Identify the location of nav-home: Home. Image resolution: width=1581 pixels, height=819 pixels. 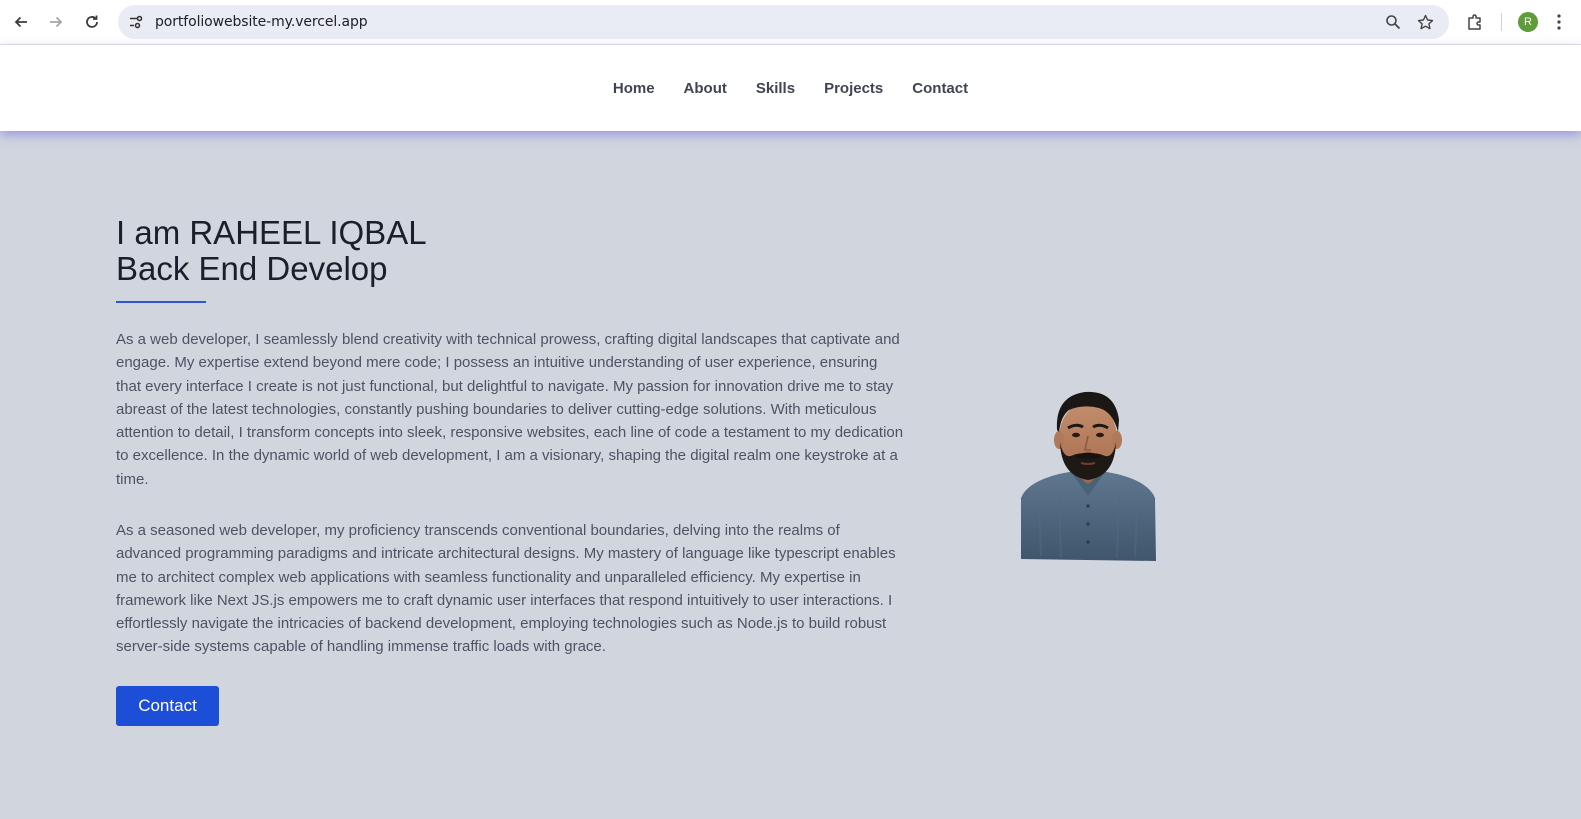
(634, 88).